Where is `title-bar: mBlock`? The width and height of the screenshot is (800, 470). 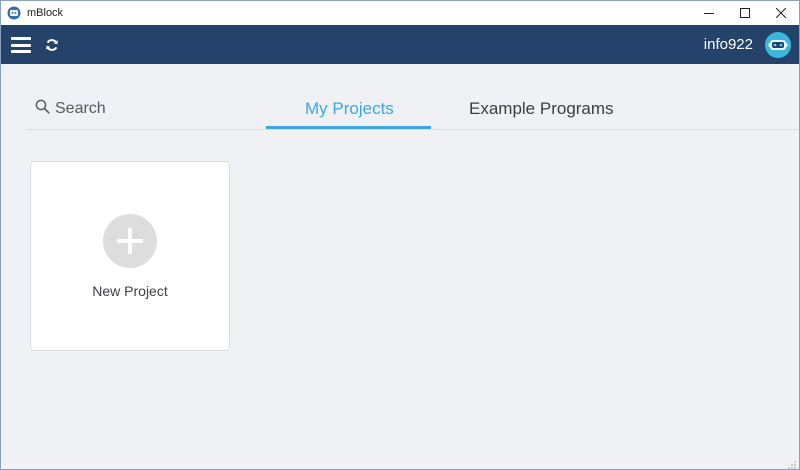 title-bar: mBlock is located at coordinates (400, 13).